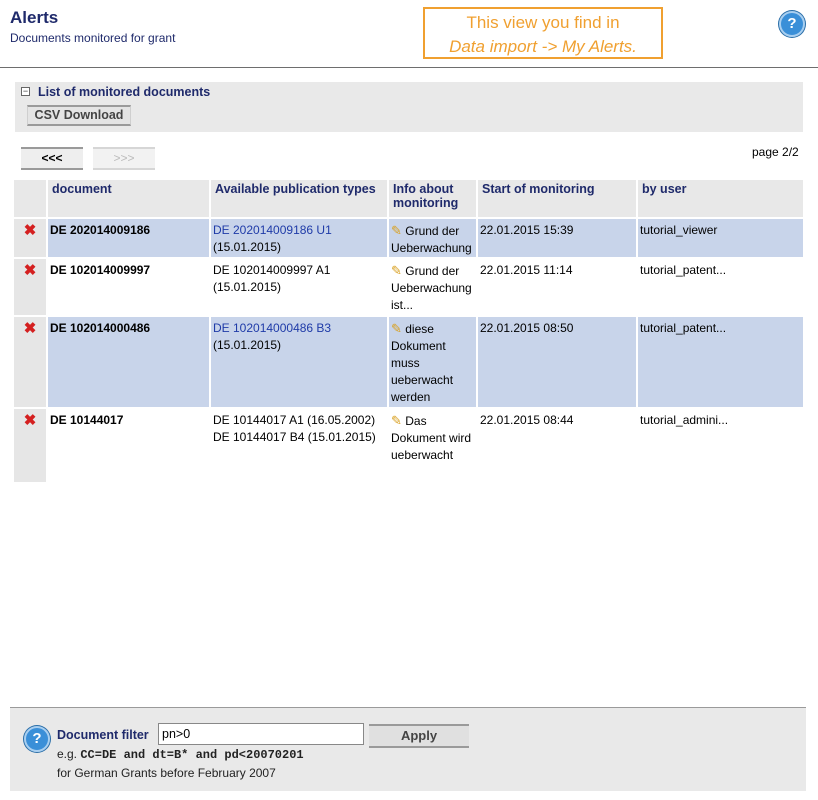  What do you see at coordinates (103, 735) in the screenshot?
I see `filter-label: Document filter` at bounding box center [103, 735].